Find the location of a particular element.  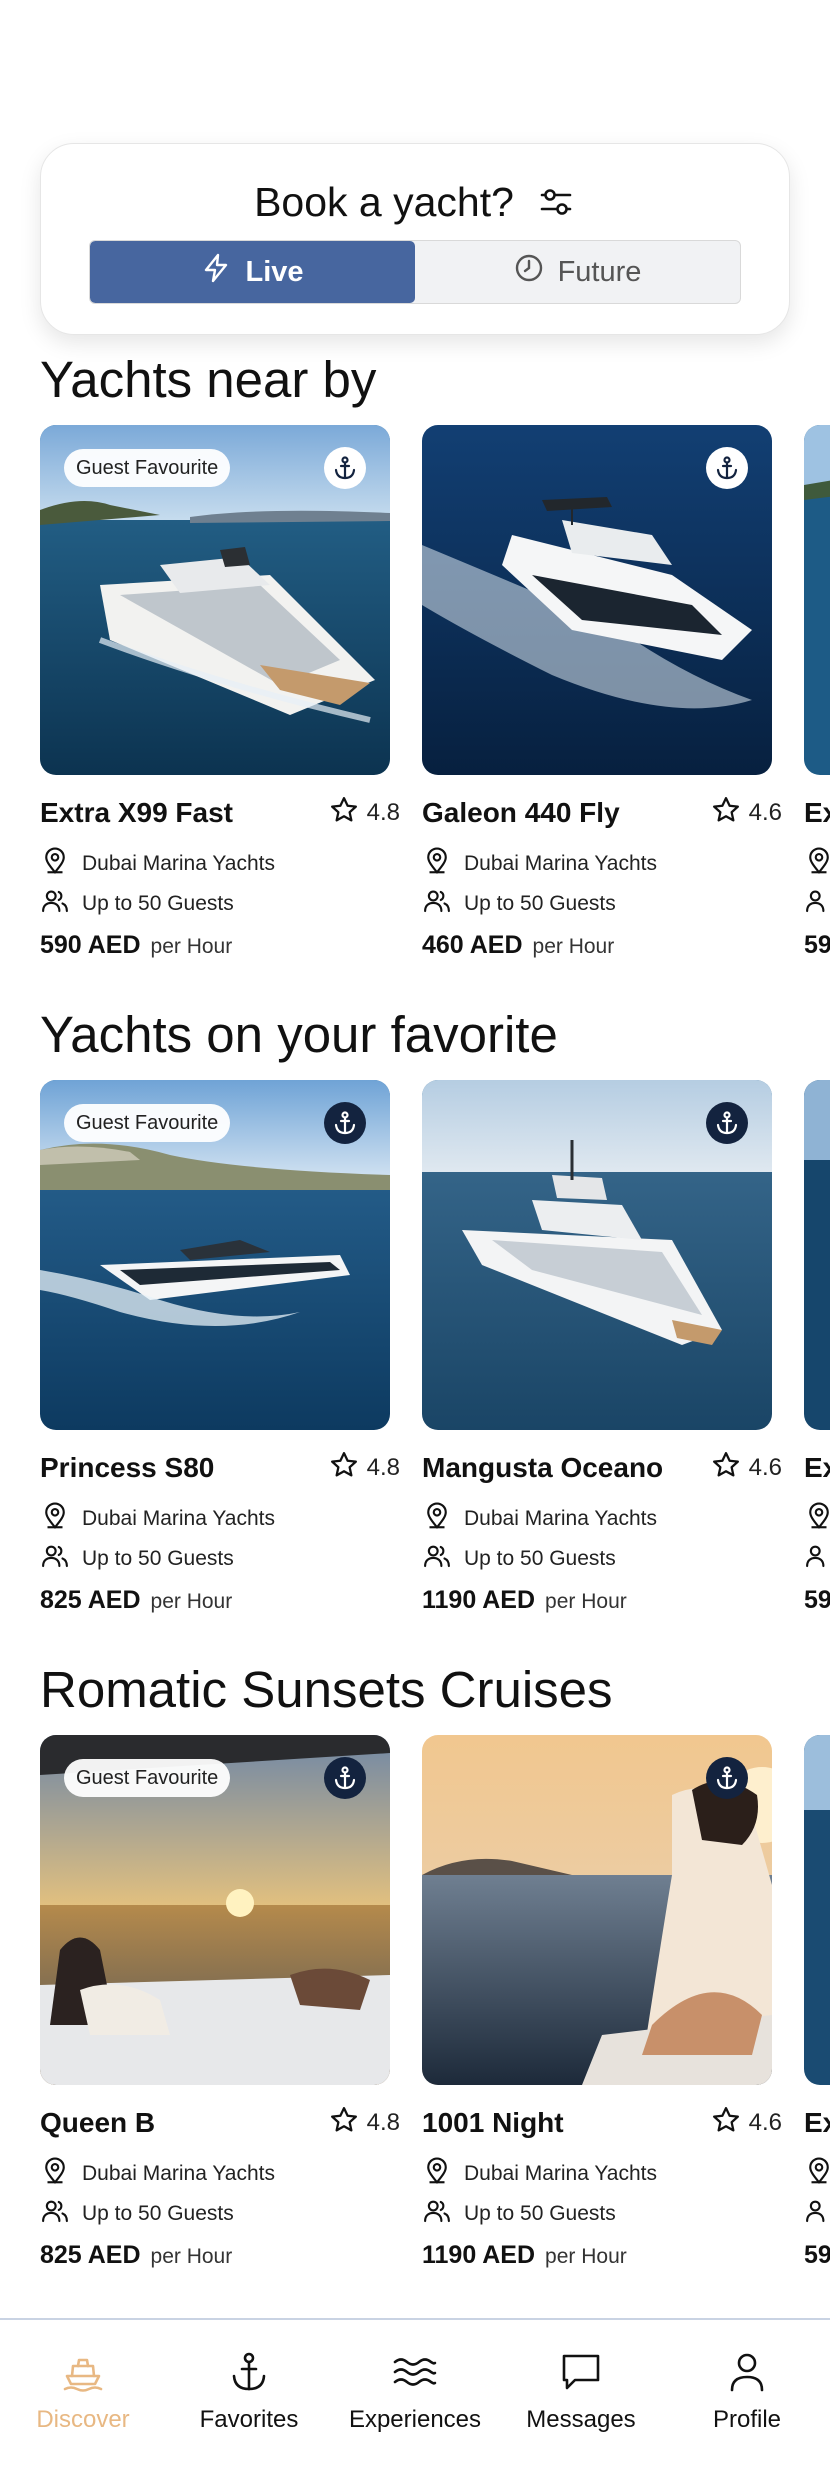

yacht-name: Ex is located at coordinates (817, 812).